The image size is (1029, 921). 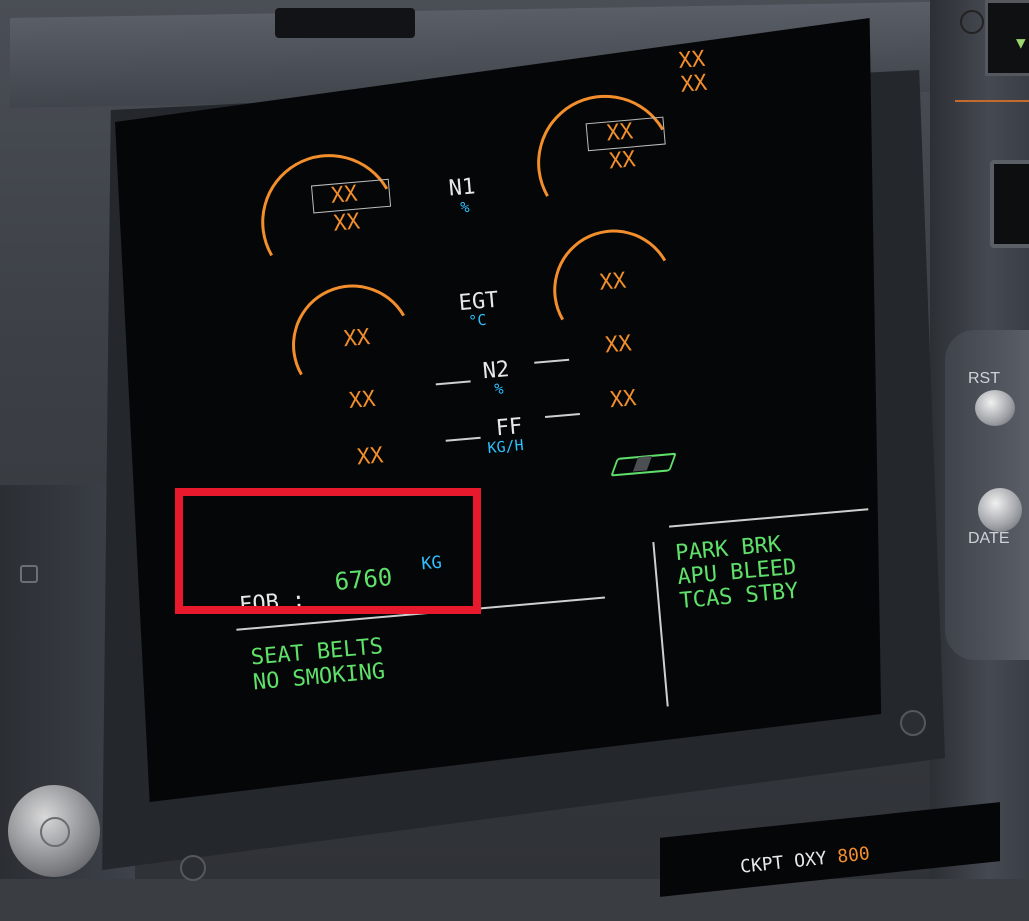 What do you see at coordinates (465, 207) in the screenshot?
I see `n1-unit: %` at bounding box center [465, 207].